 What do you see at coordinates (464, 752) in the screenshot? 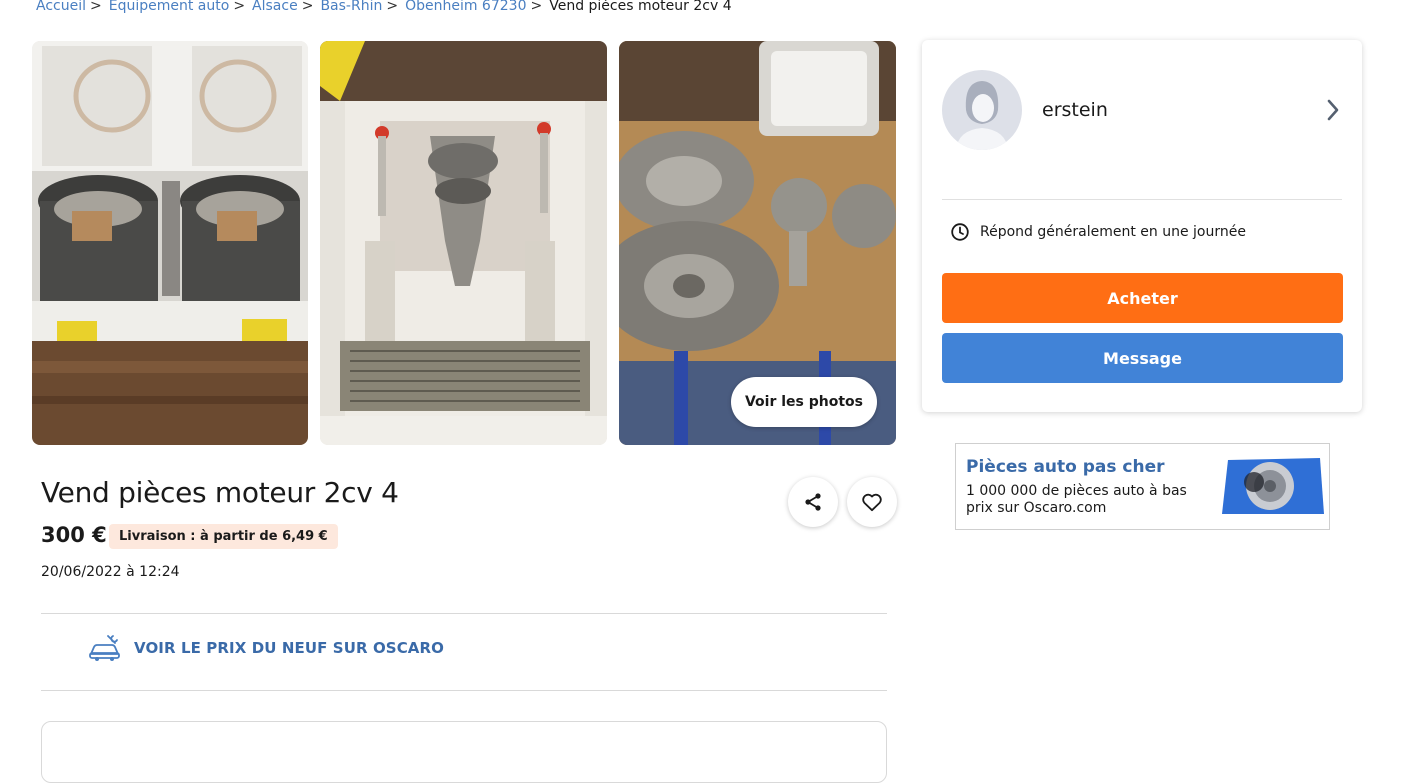
I see `details-card` at bounding box center [464, 752].